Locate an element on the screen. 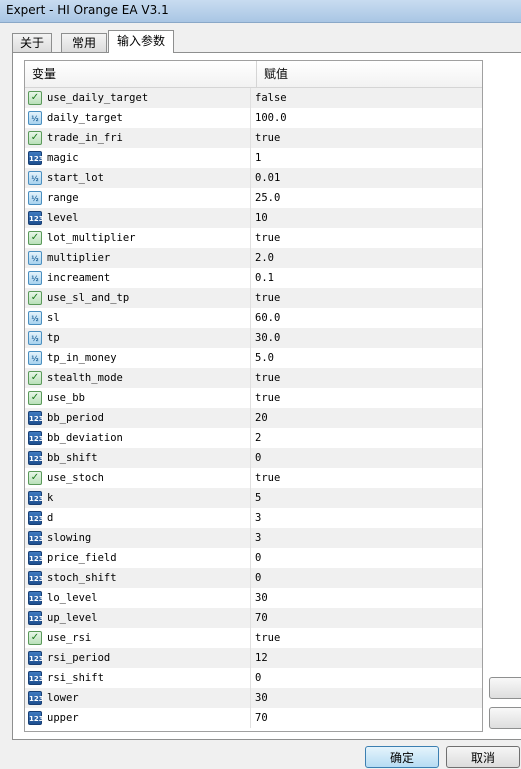  table-row: ✓ trade_in_fri true is located at coordinates (253, 138).